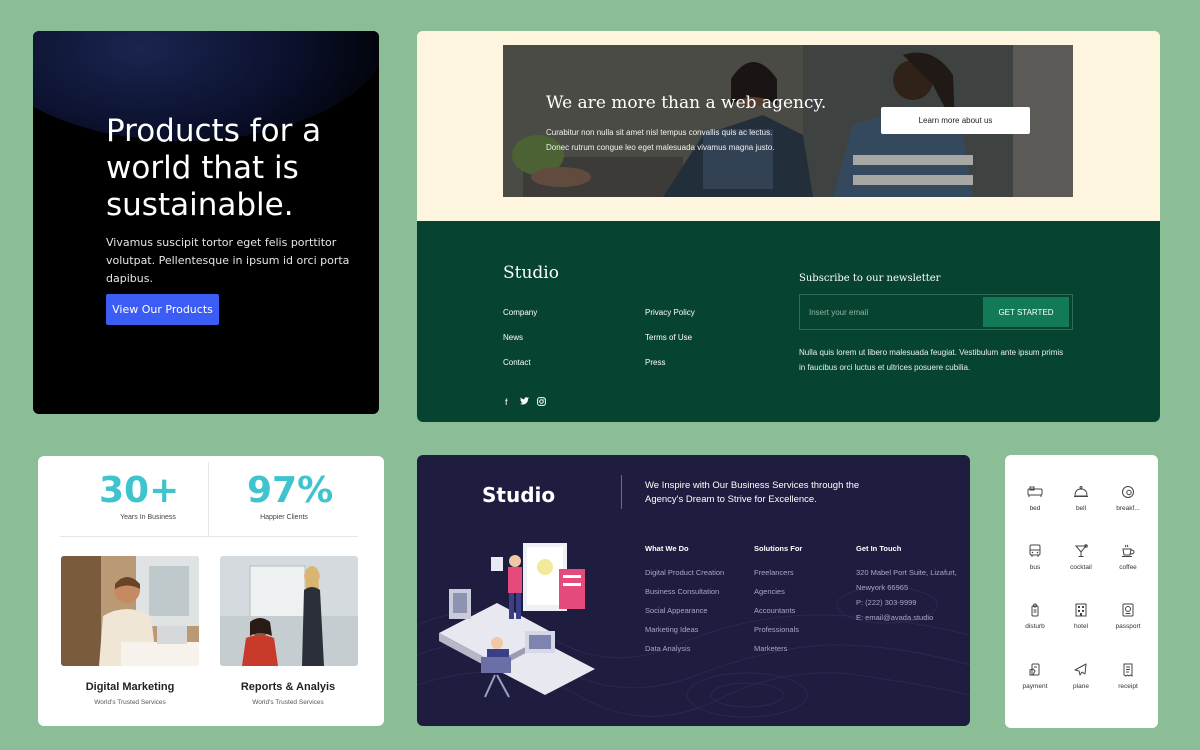  Describe the element at coordinates (1081, 567) in the screenshot. I see `icon-label: cocktail` at that location.